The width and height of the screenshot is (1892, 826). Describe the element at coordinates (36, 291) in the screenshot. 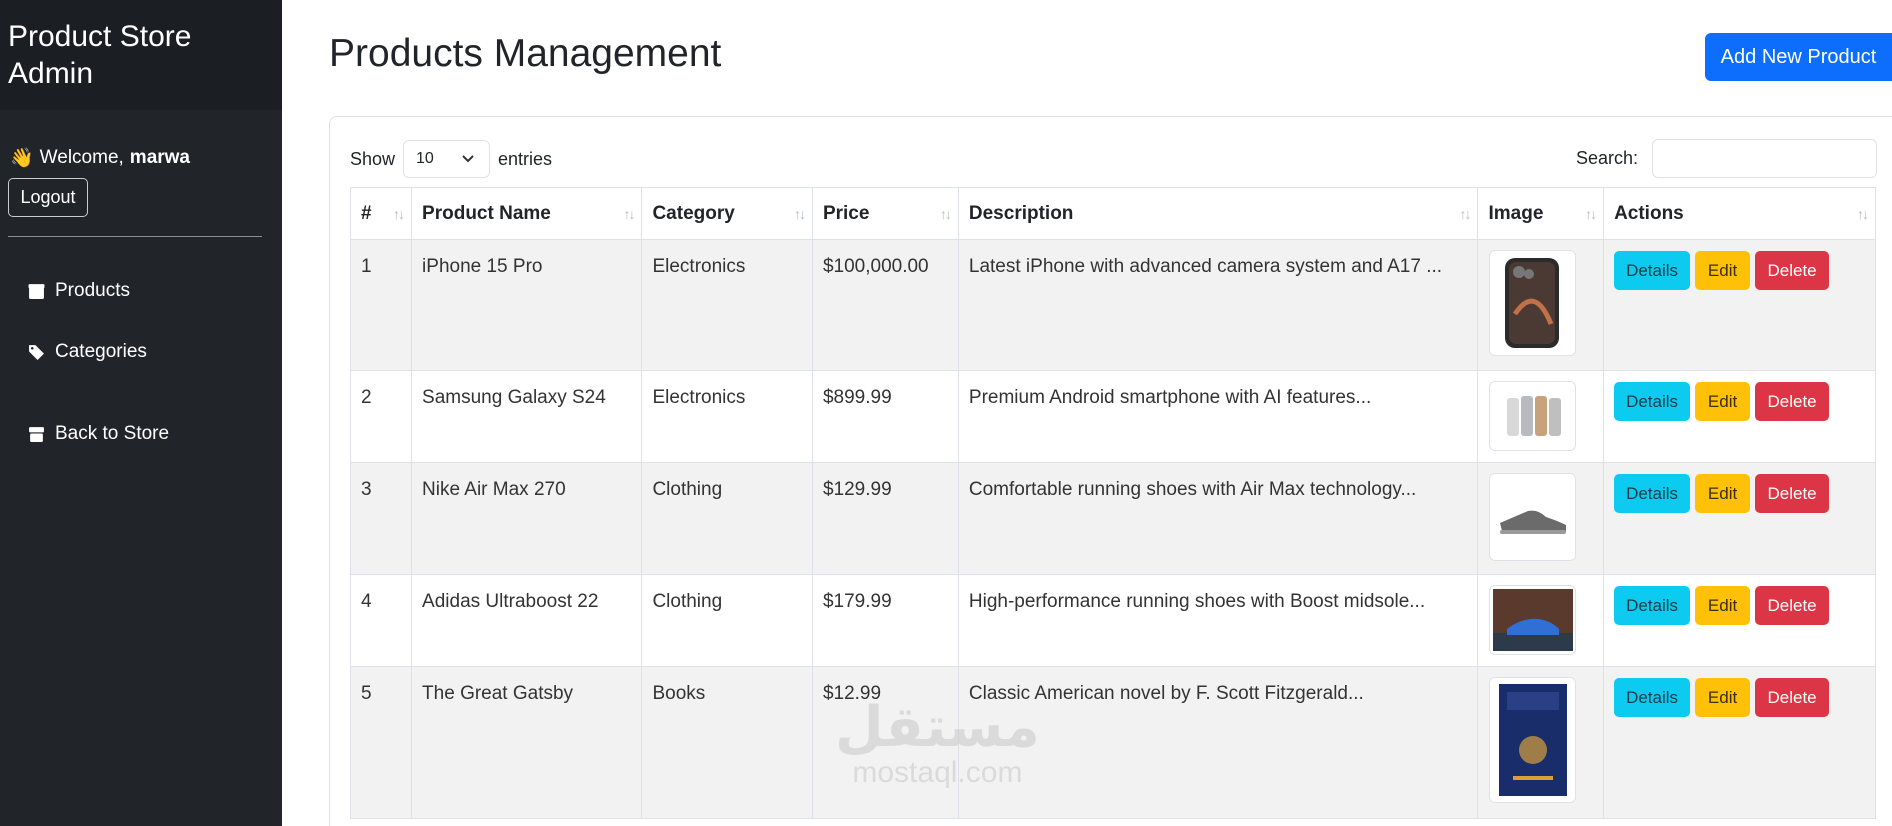

I see `box-icon` at that location.